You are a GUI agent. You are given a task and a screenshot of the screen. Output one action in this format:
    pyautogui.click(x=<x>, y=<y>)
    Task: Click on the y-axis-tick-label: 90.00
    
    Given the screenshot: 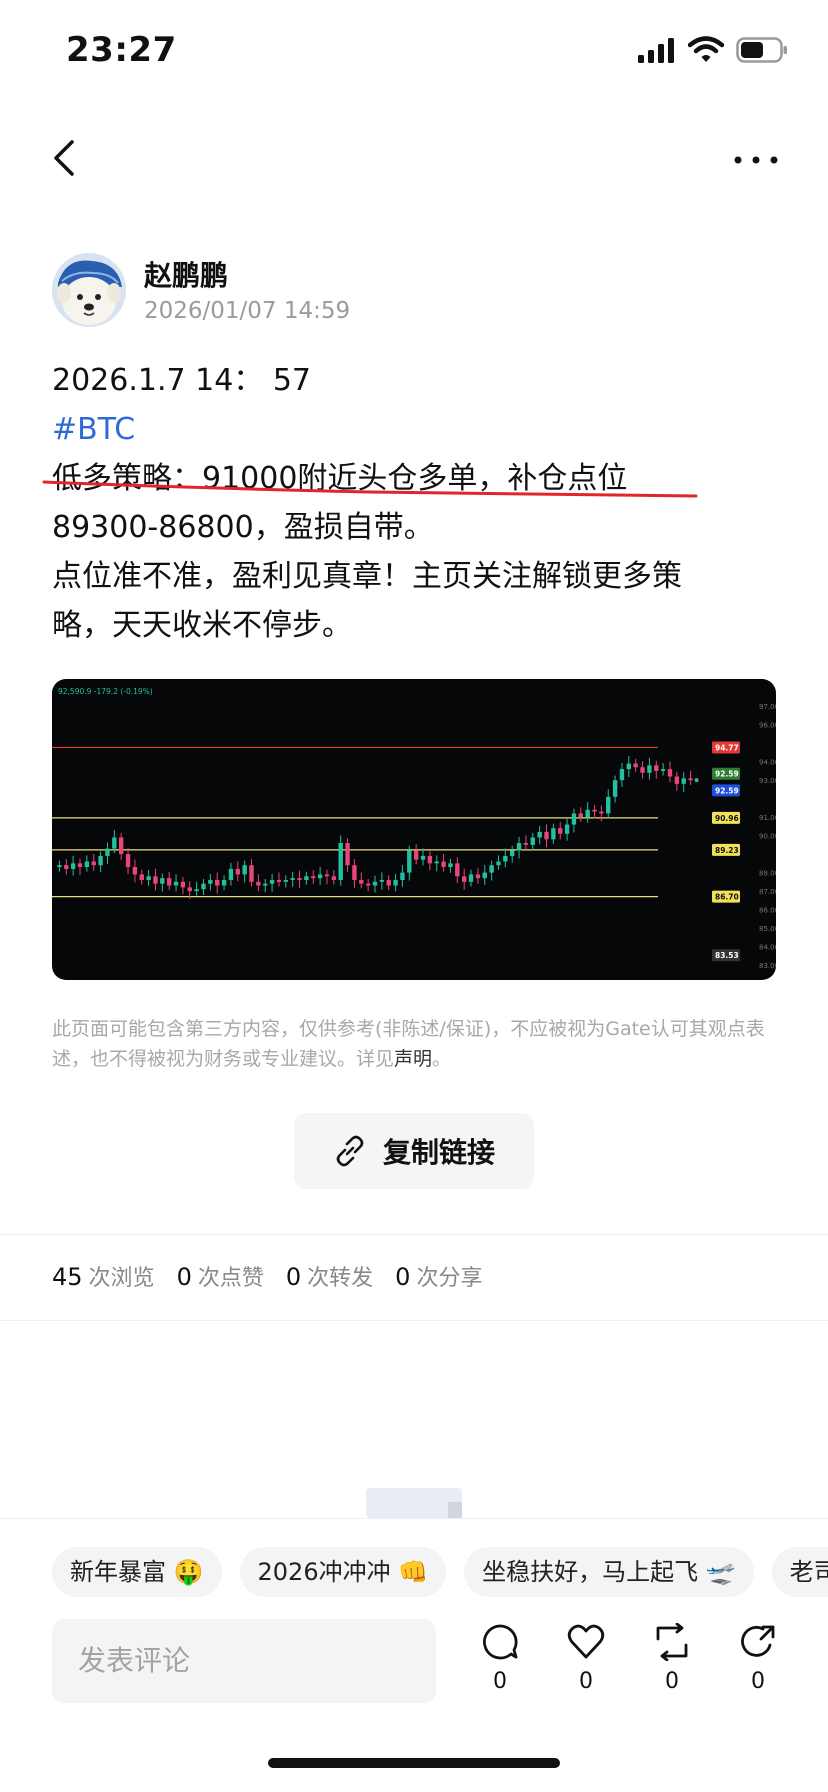 What is the action you would take?
    pyautogui.click(x=767, y=837)
    